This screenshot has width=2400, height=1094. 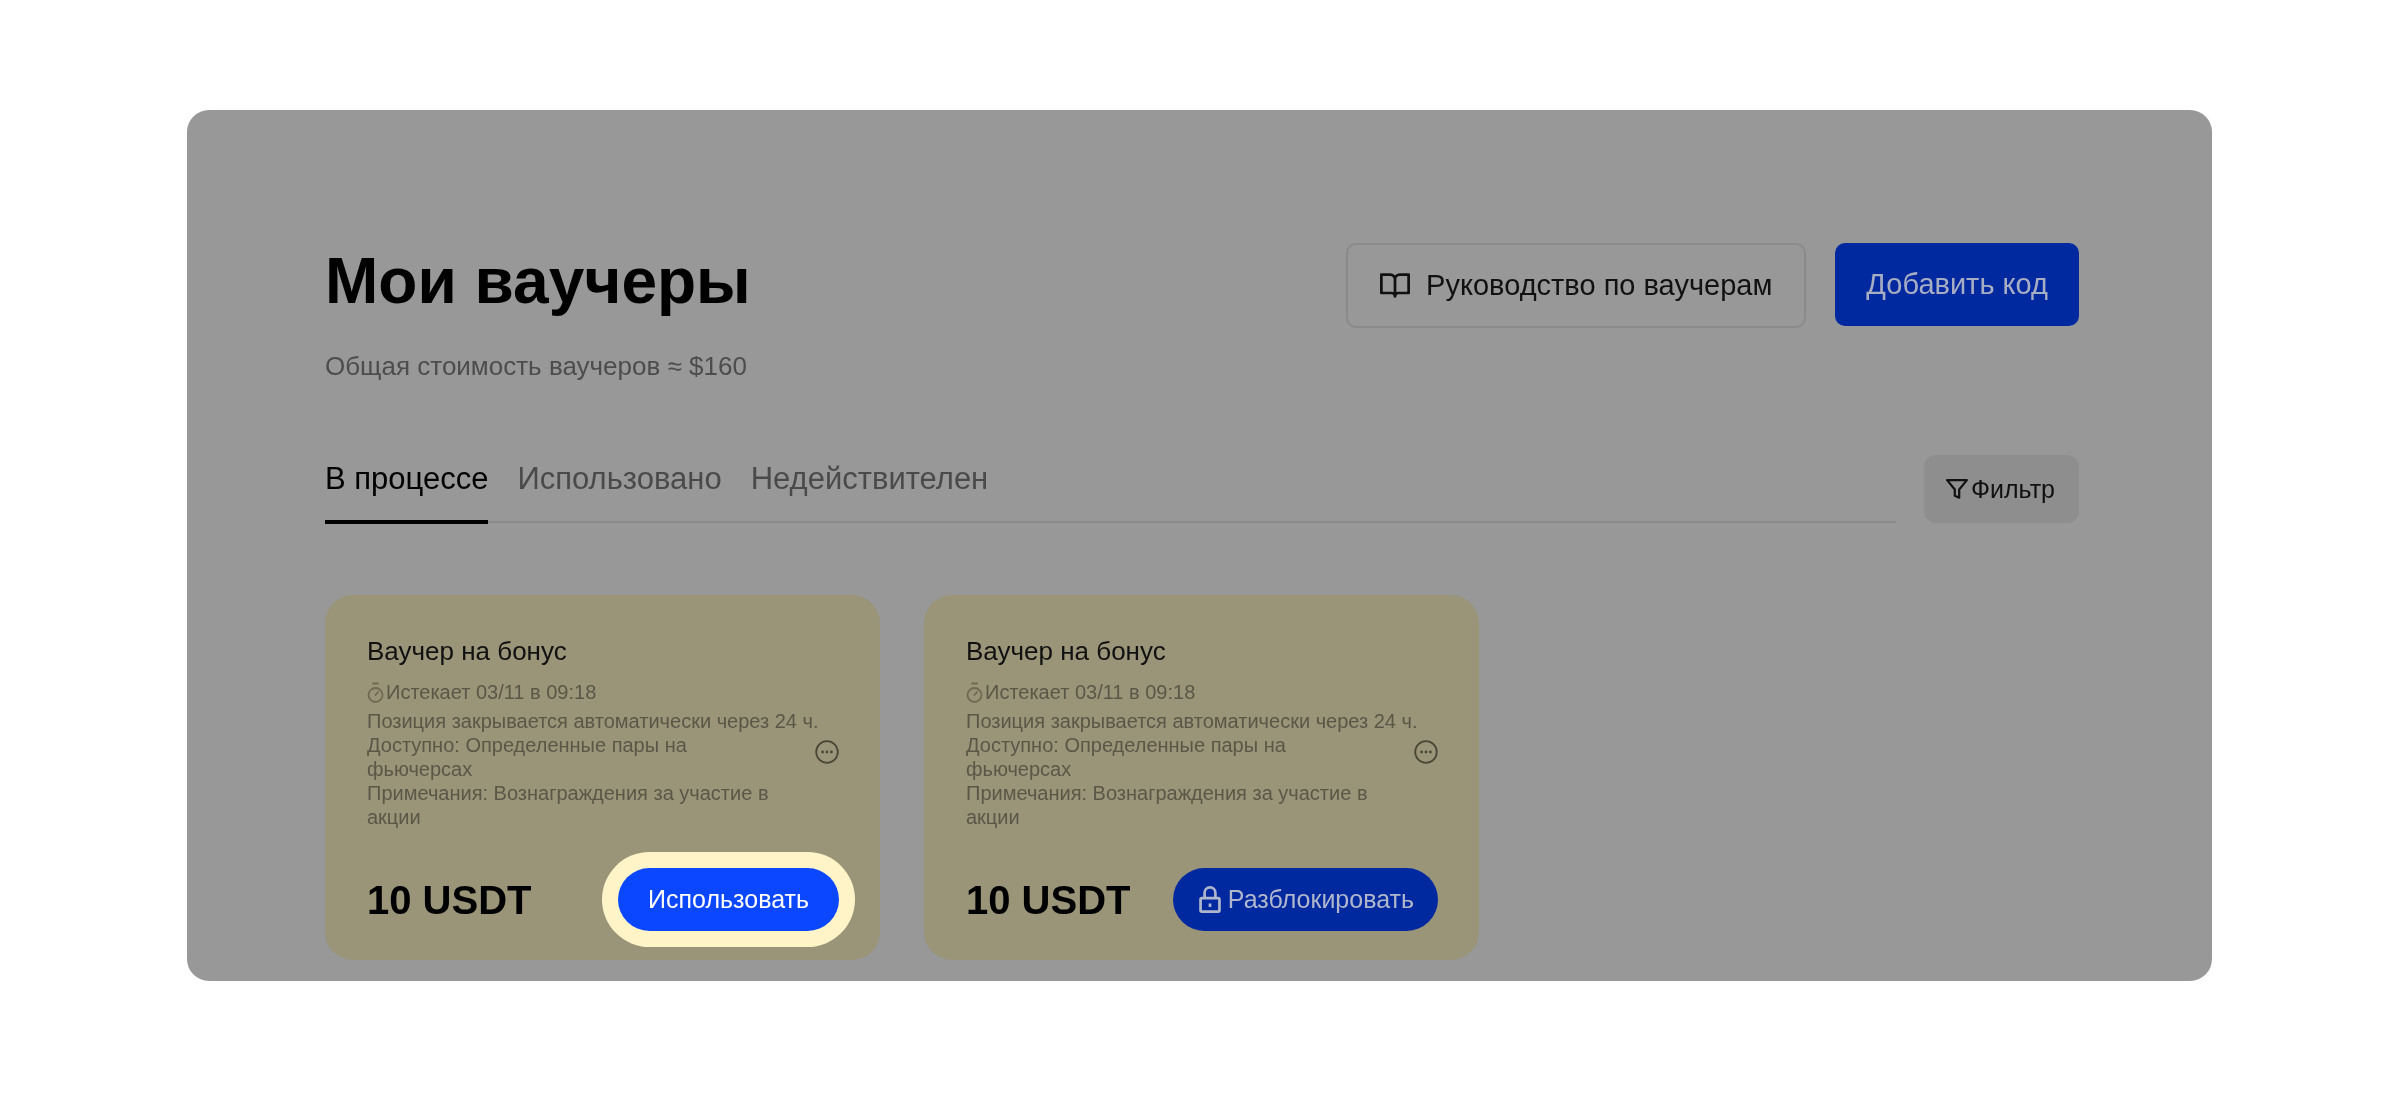 What do you see at coordinates (869, 492) in the screenshot?
I see `tab: Недействителен` at bounding box center [869, 492].